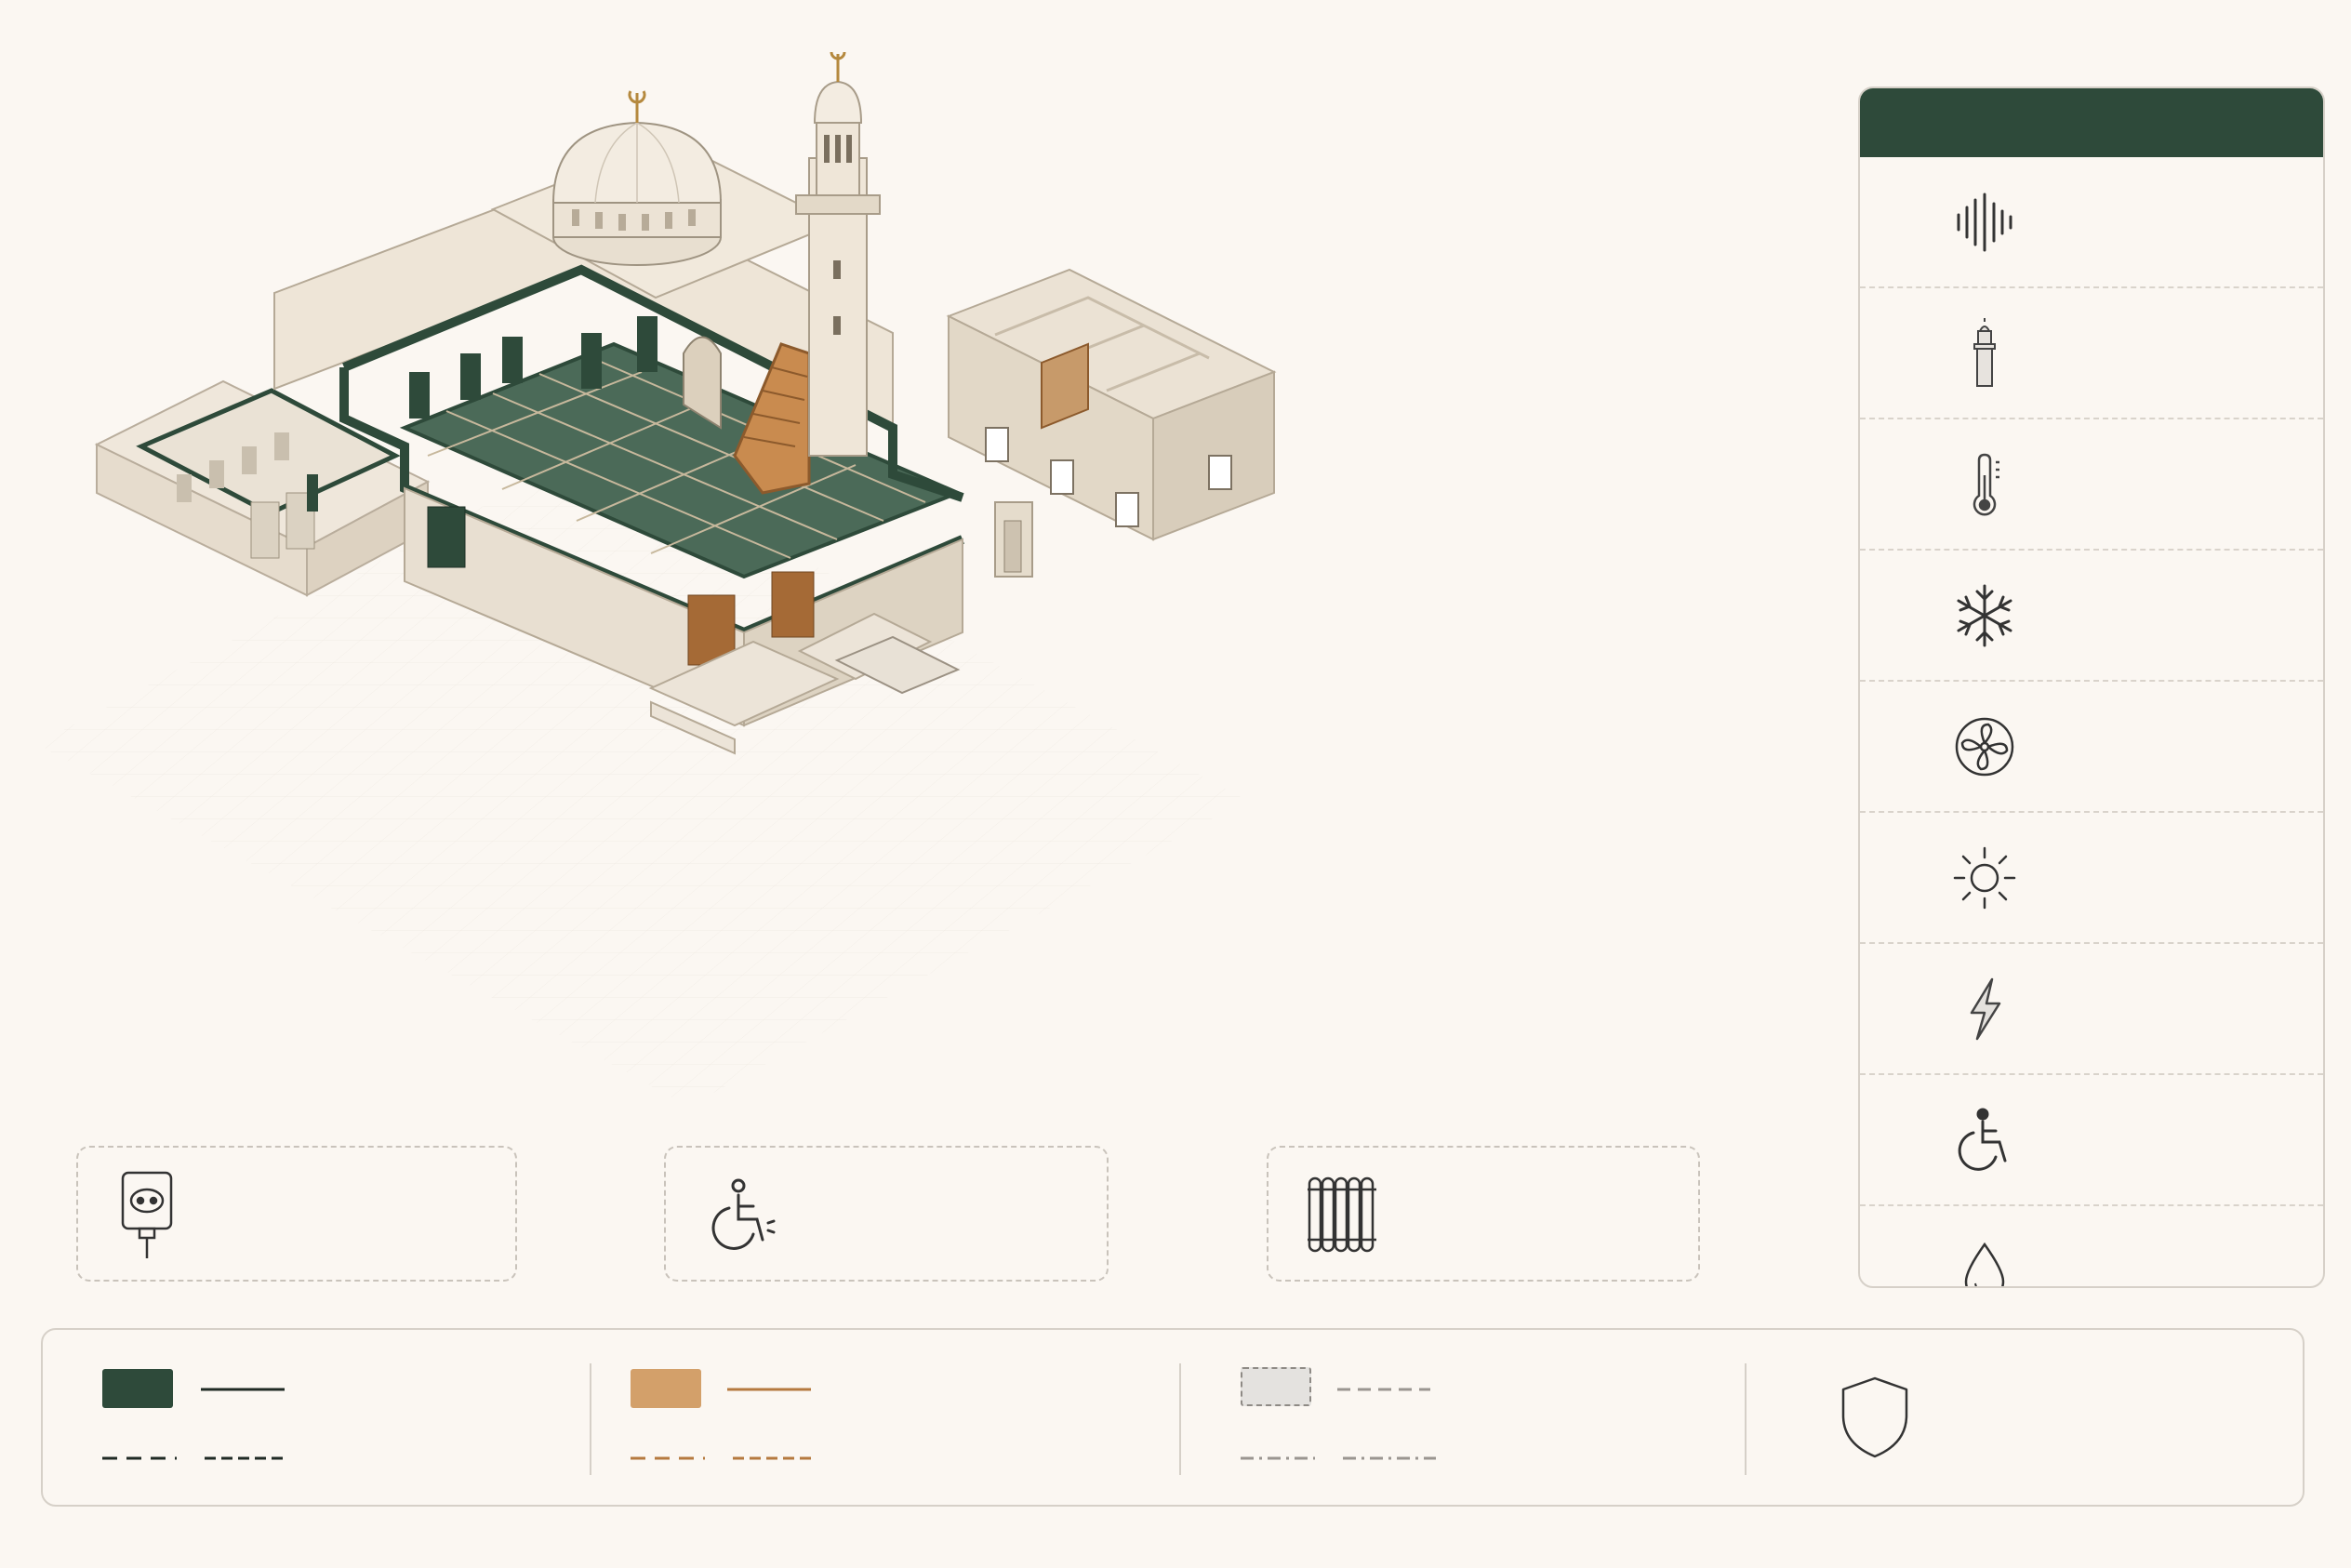 This screenshot has height=1568, width=2351. I want to click on legend-divider, so click(1746, 1419).